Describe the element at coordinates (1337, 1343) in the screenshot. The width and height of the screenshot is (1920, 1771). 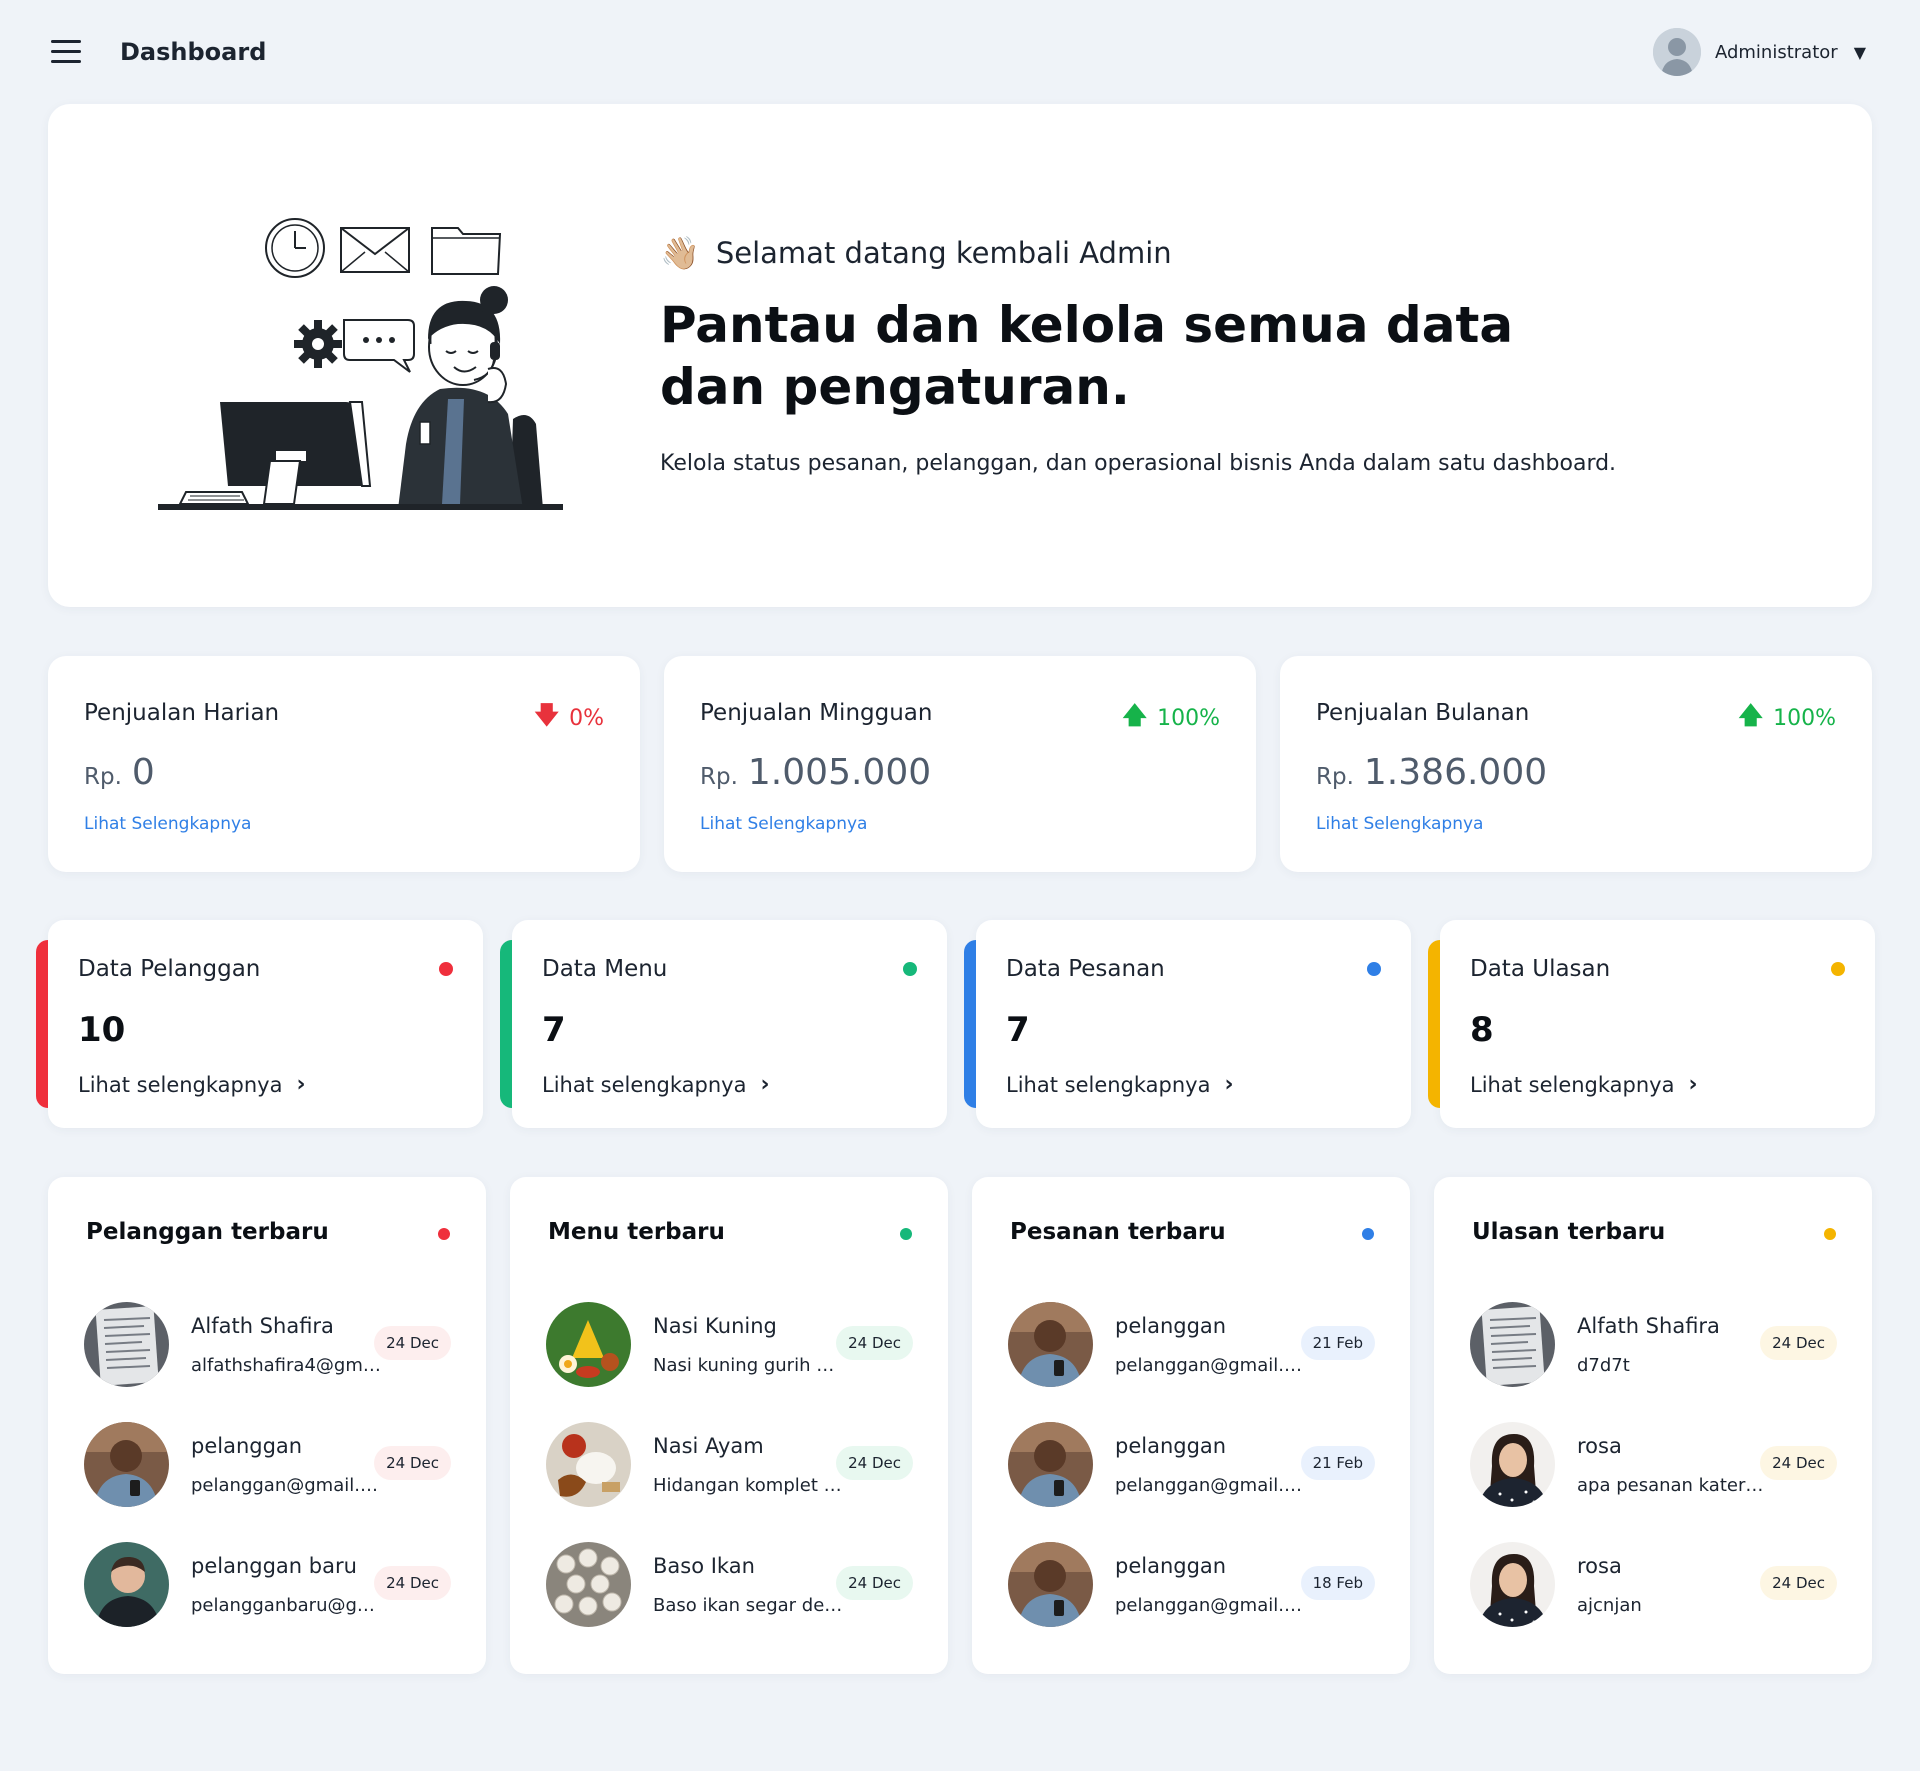
I see `date-badge: 21 Feb` at that location.